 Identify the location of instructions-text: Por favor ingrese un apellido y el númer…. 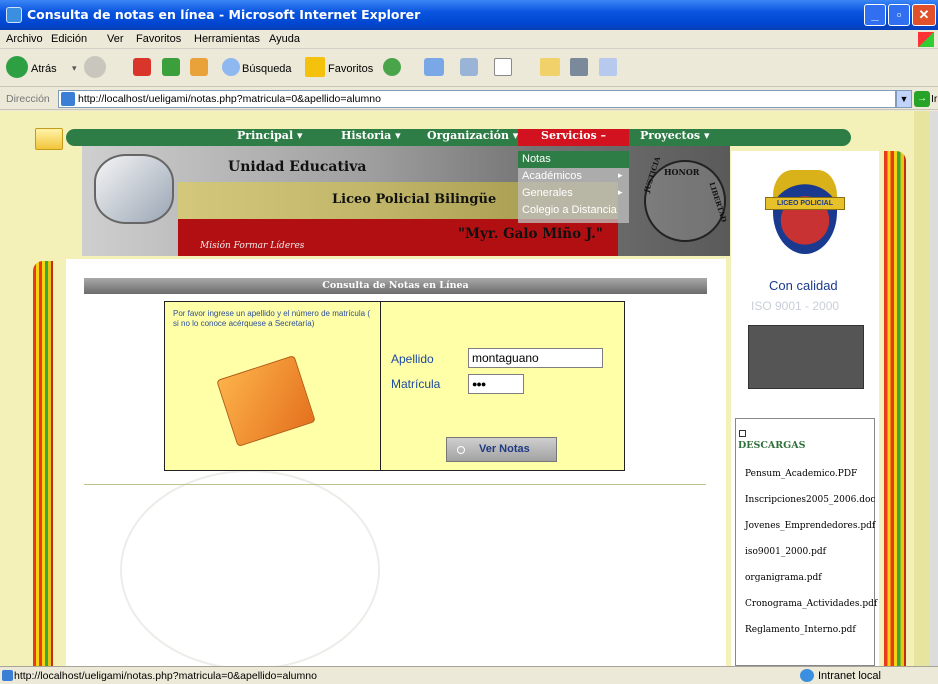
(271, 318).